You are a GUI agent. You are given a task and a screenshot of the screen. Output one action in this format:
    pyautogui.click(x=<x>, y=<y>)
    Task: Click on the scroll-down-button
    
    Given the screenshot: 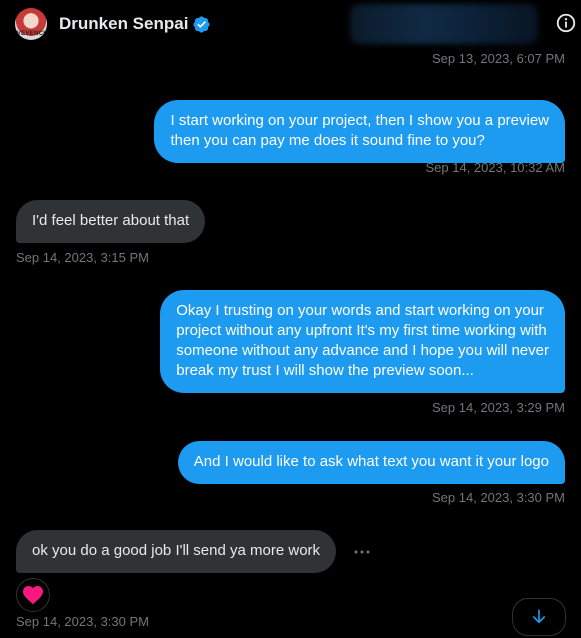 What is the action you would take?
    pyautogui.click(x=539, y=617)
    